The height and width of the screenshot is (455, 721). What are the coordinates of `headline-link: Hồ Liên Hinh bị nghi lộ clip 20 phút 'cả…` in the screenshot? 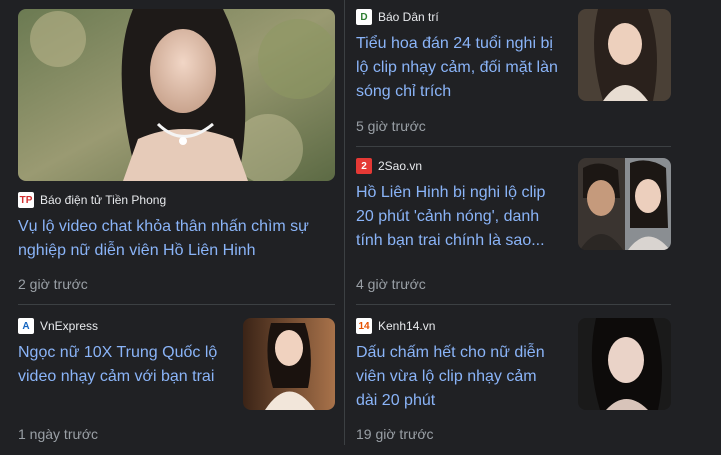 It's located at (458, 217).